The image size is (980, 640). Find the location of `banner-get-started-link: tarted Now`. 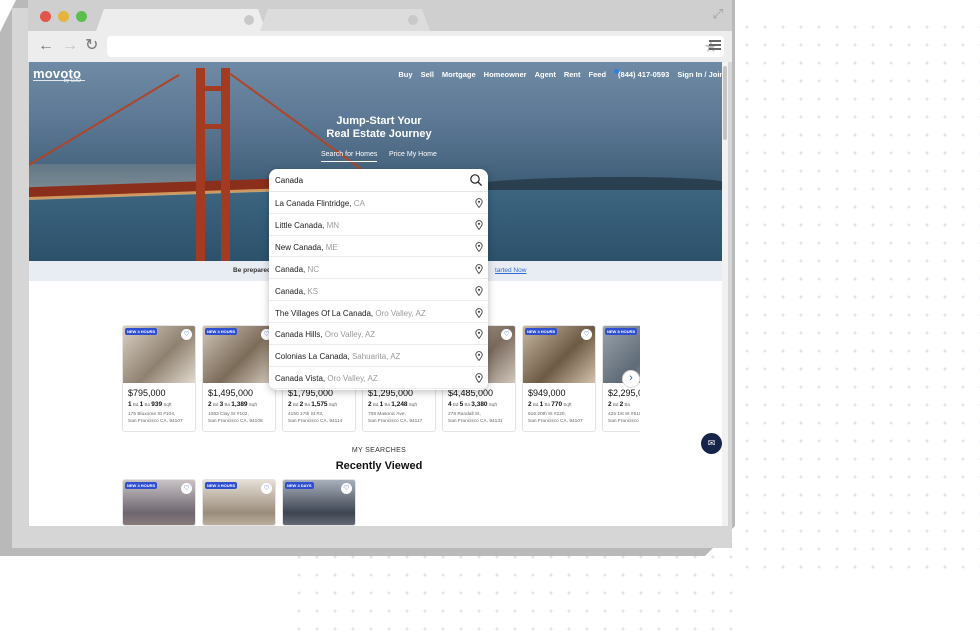

banner-get-started-link: tarted Now is located at coordinates (510, 270).